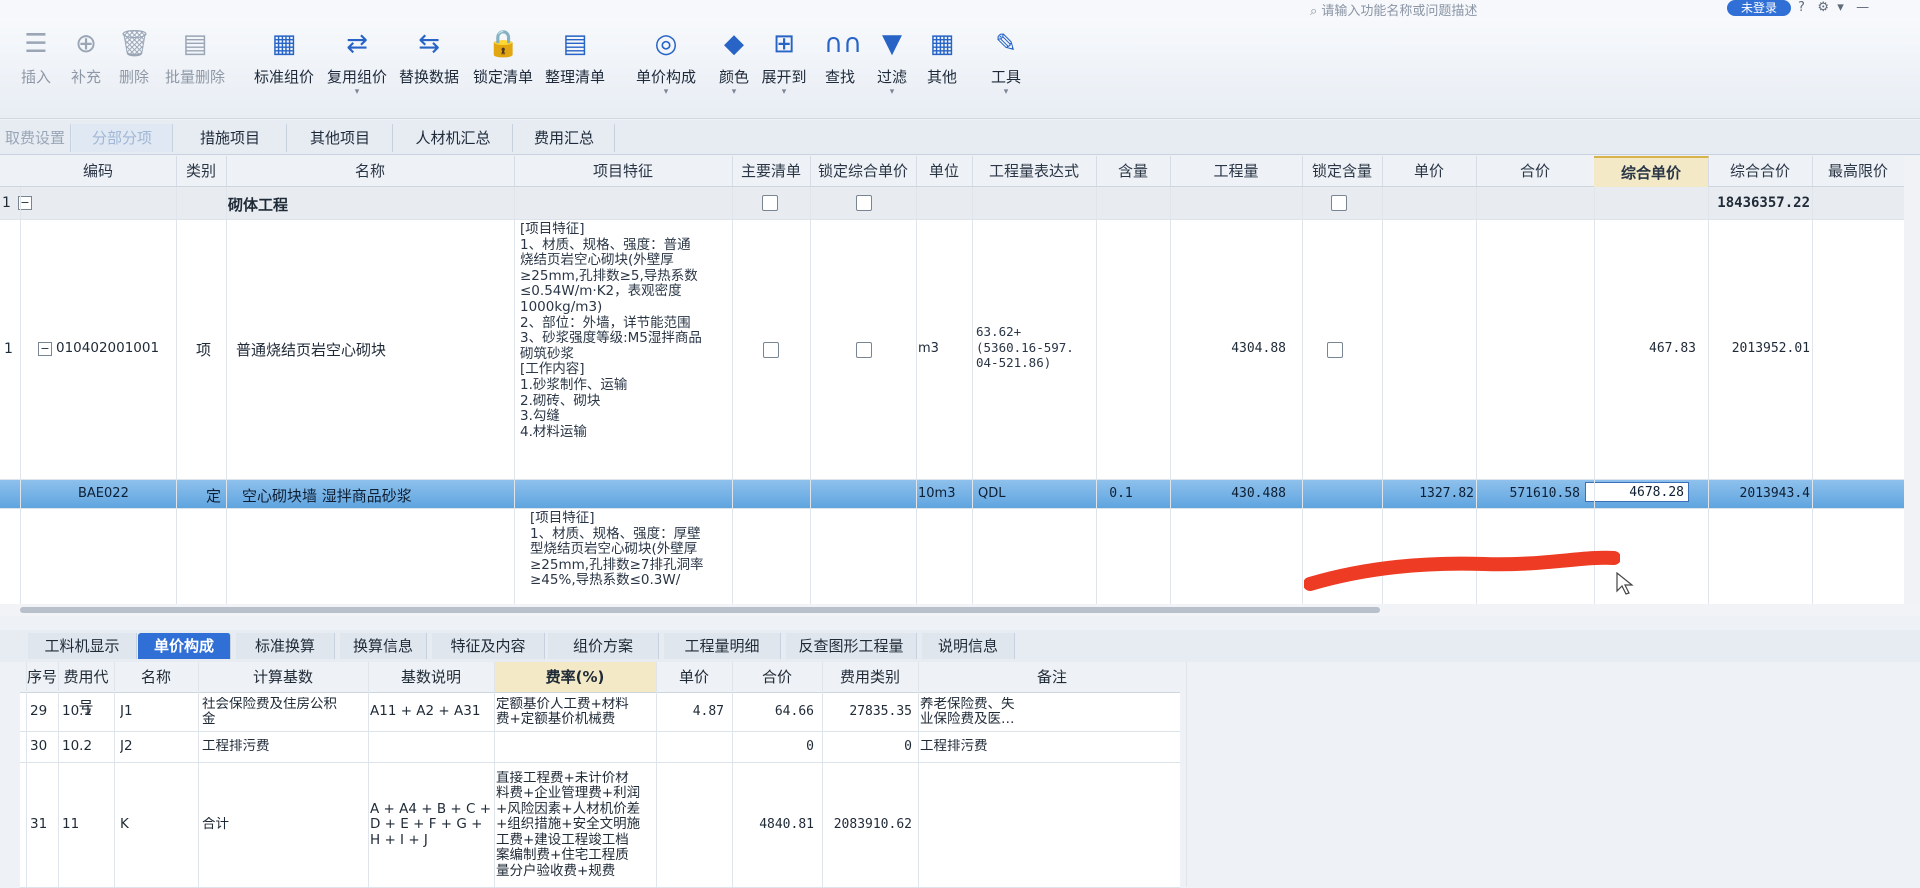  I want to click on composition-column-4: 基数说明, so click(431, 677).